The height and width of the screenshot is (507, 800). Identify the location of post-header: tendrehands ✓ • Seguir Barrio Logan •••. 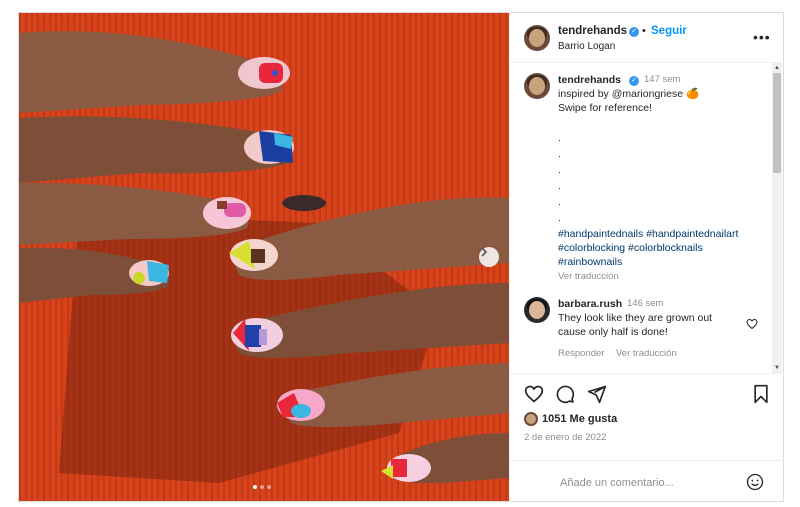
(647, 38).